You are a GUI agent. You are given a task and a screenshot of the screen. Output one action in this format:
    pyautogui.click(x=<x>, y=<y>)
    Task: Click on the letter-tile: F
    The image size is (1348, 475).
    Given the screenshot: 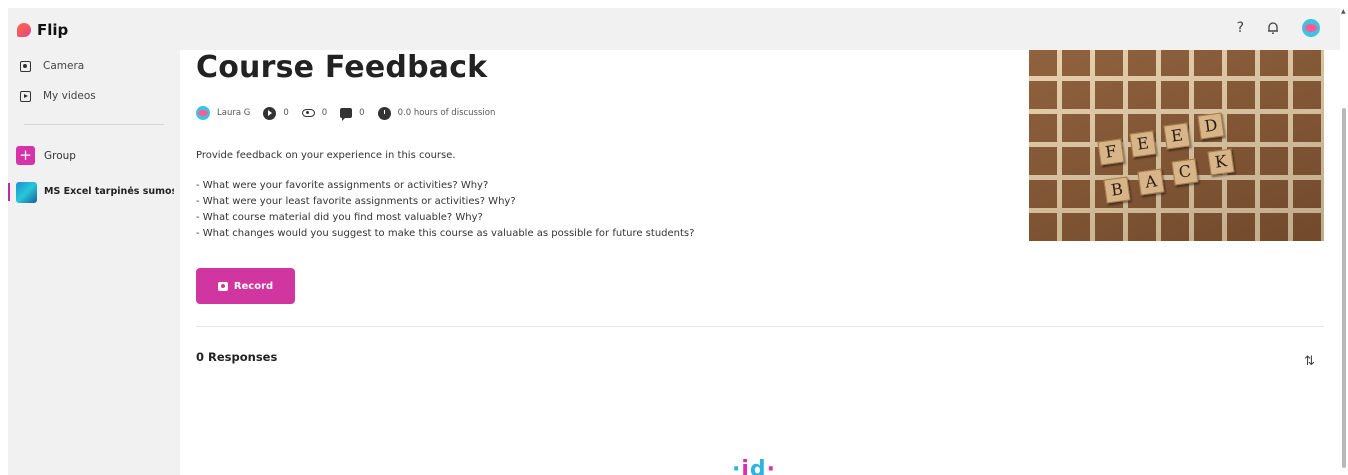 What is the action you would take?
    pyautogui.click(x=1111, y=152)
    